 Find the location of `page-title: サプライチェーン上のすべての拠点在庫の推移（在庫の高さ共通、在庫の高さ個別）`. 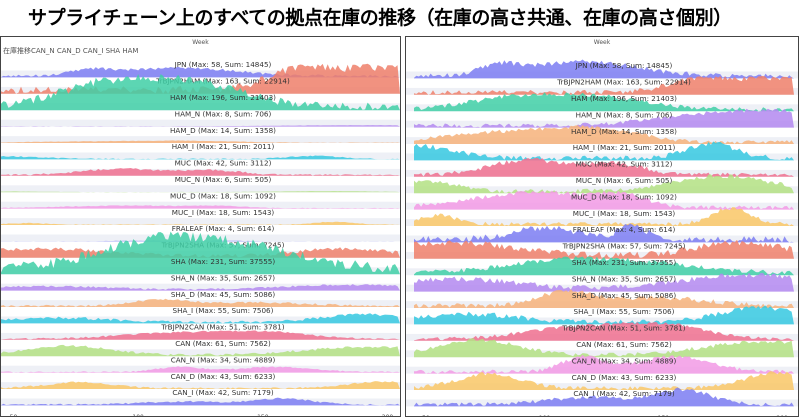

page-title: サプライチェーン上のすべての拠点在庫の推移（在庫の高さ共通、在庫の高さ個別） is located at coordinates (380, 18).